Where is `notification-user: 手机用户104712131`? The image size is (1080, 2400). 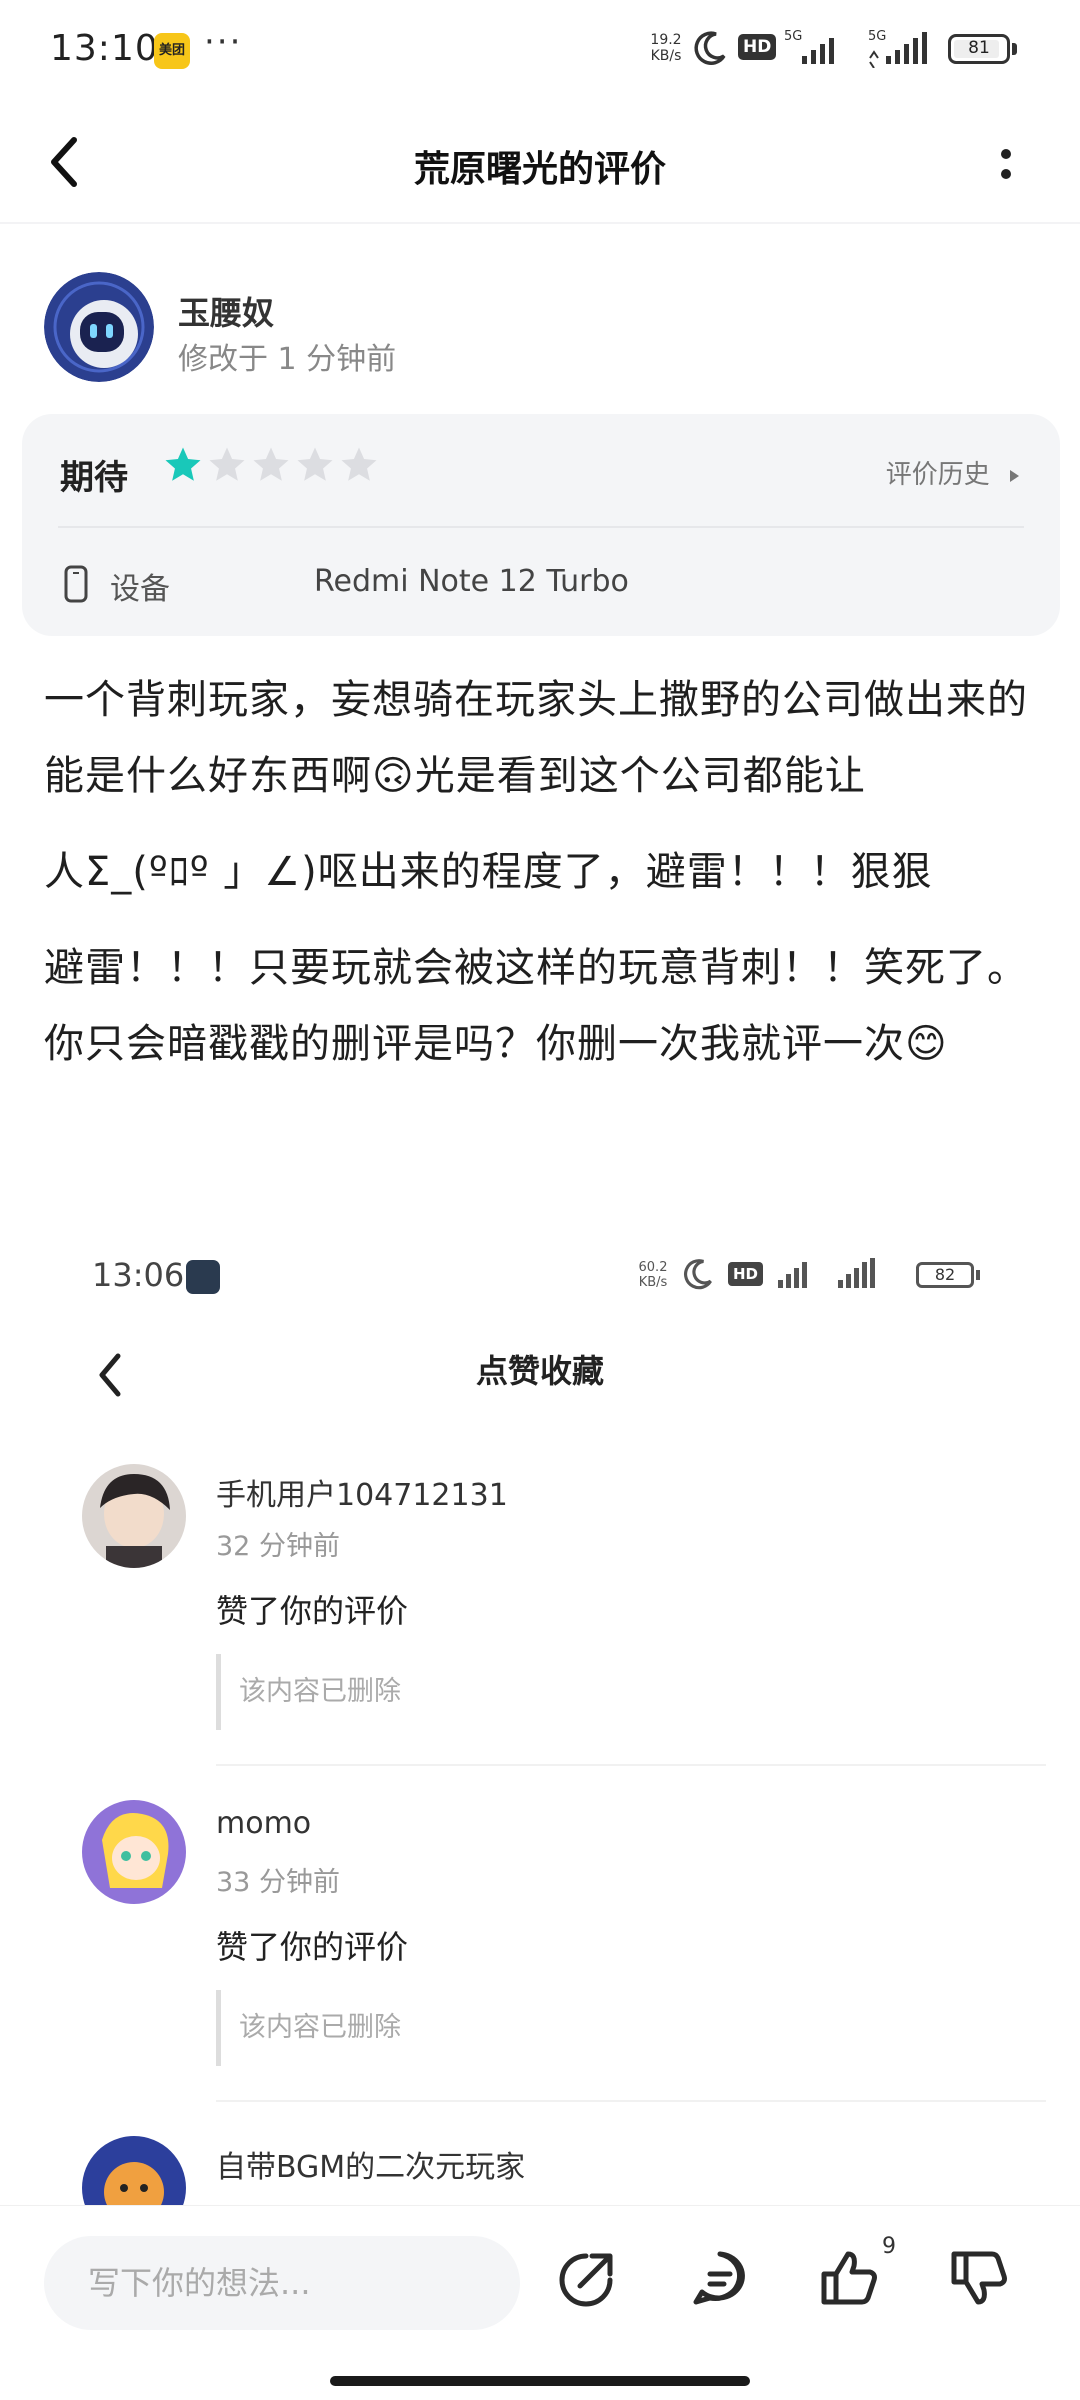
notification-user: 手机用户104712131 is located at coordinates (362, 1495).